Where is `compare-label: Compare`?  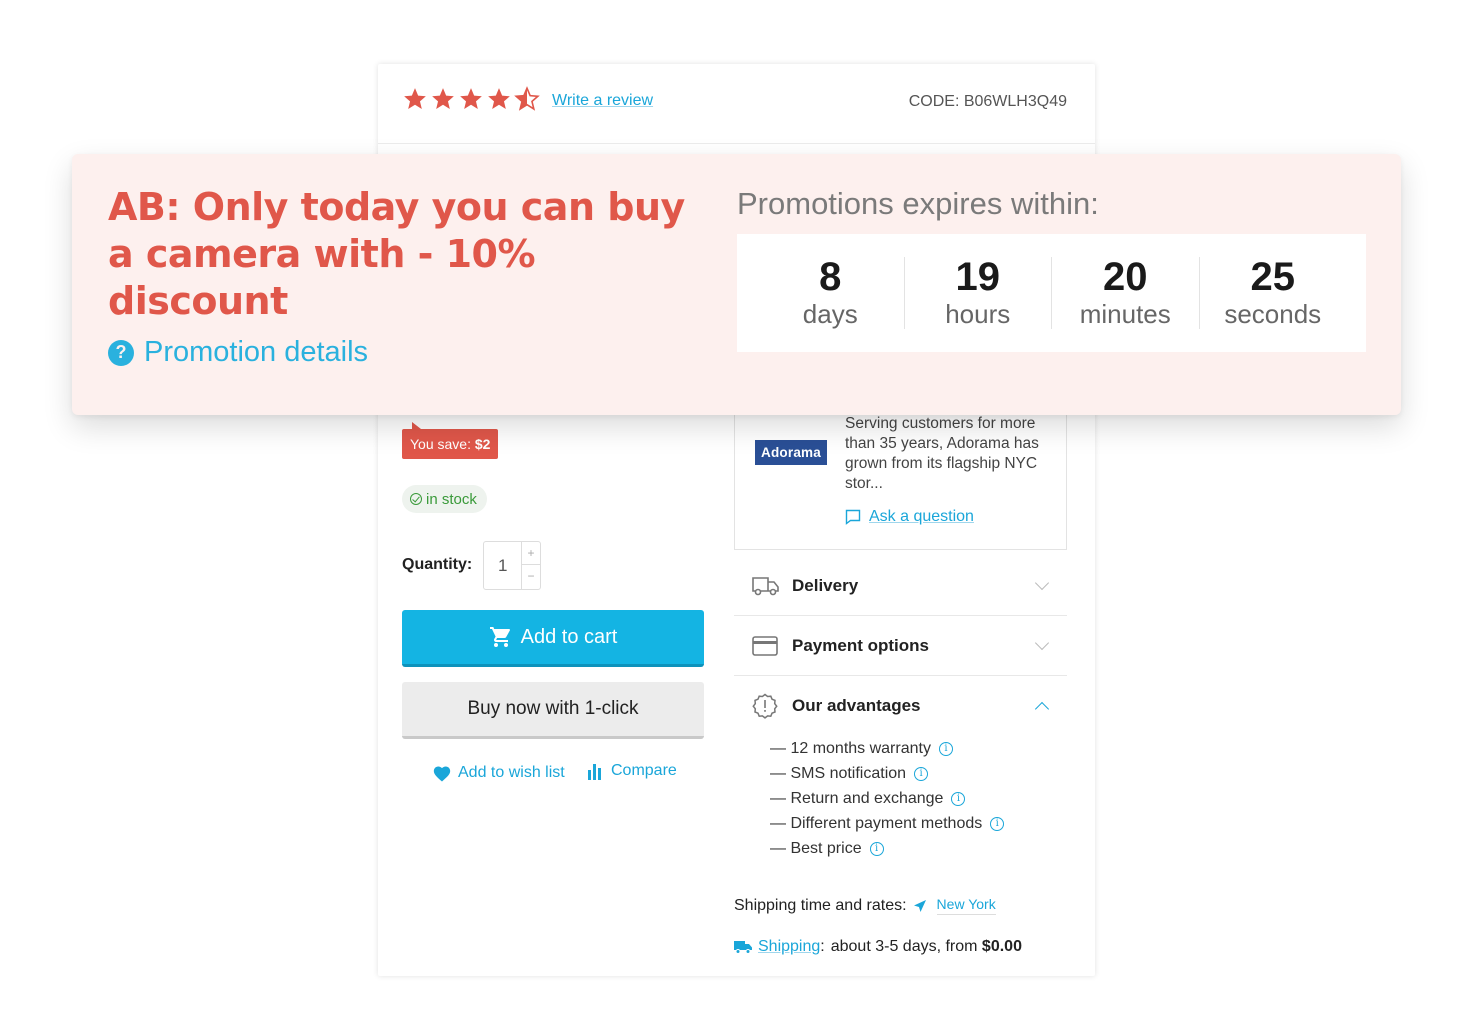
compare-label: Compare is located at coordinates (644, 770).